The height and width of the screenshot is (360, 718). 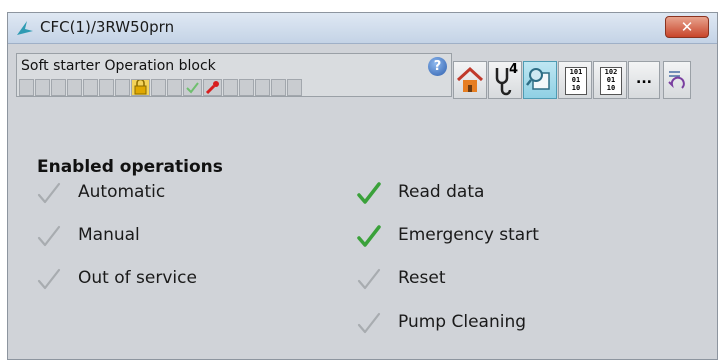 What do you see at coordinates (505, 80) in the screenshot?
I see `loop-display-button: 4` at bounding box center [505, 80].